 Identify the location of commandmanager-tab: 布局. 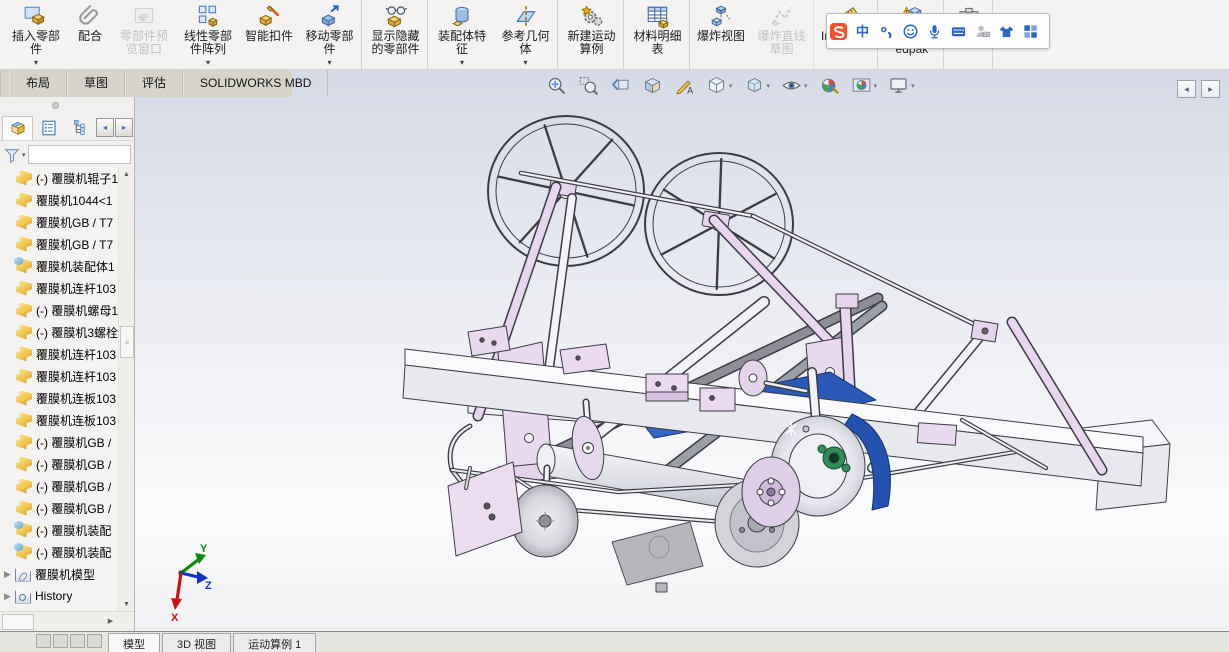
(38, 83).